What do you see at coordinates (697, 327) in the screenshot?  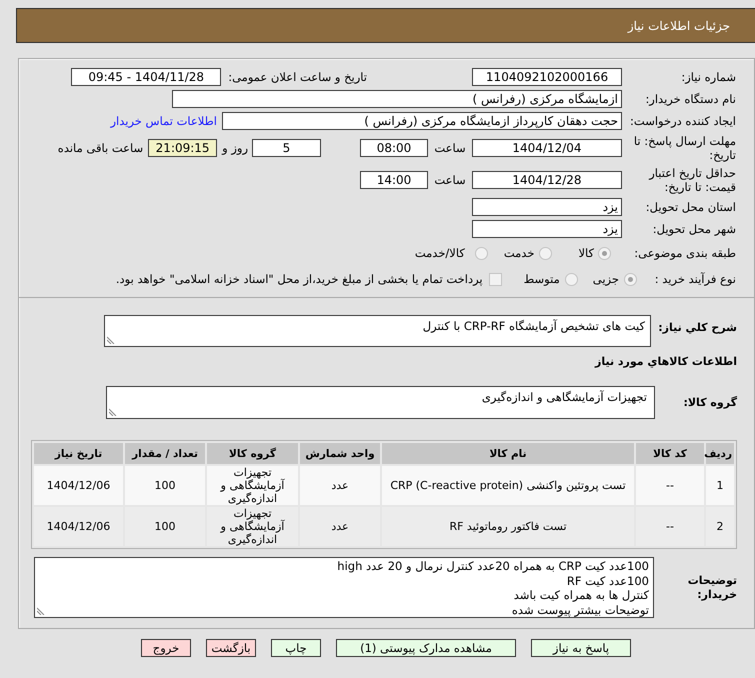 I see `field-label: شرح کلي نياز:` at bounding box center [697, 327].